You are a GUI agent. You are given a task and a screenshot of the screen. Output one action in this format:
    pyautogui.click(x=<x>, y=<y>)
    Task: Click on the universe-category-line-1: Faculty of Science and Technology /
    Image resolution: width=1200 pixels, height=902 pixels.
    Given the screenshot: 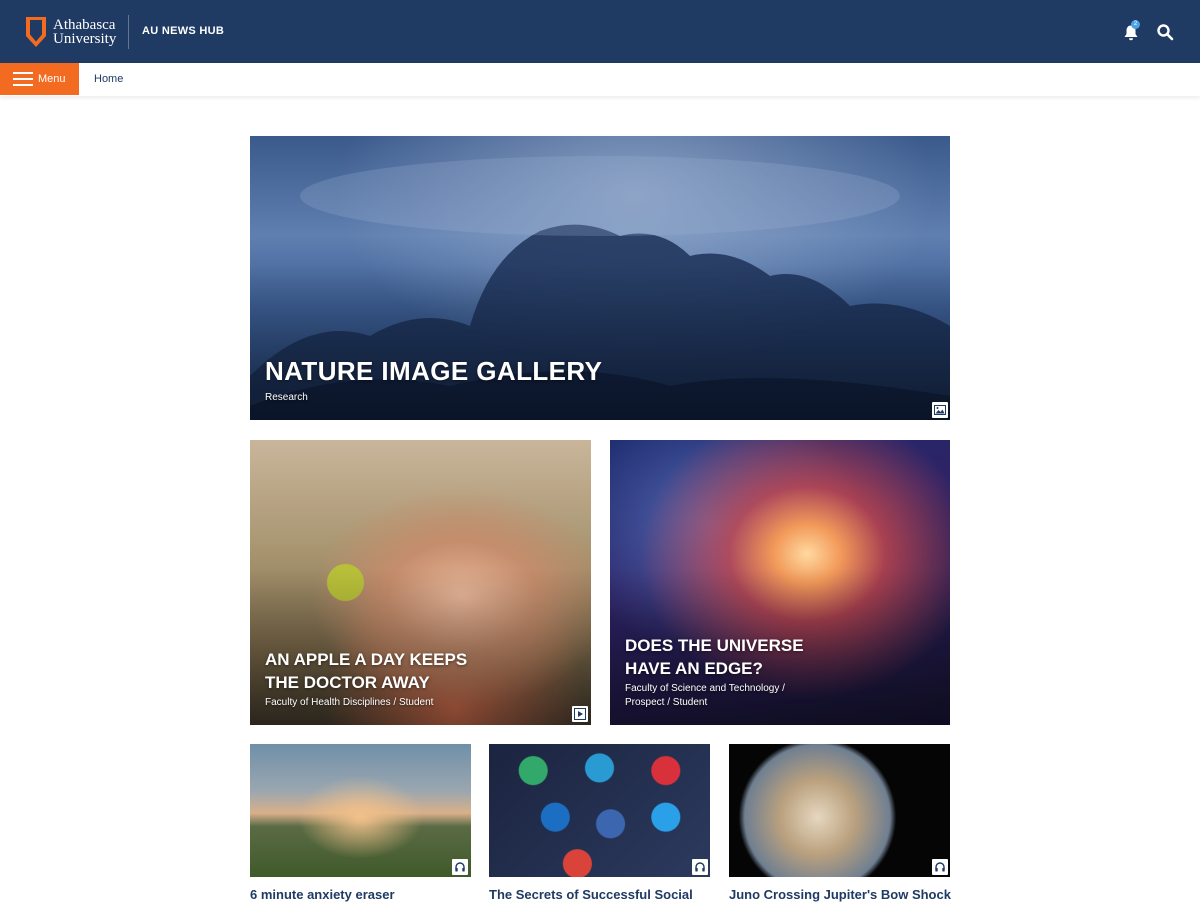 What is the action you would take?
    pyautogui.click(x=705, y=688)
    